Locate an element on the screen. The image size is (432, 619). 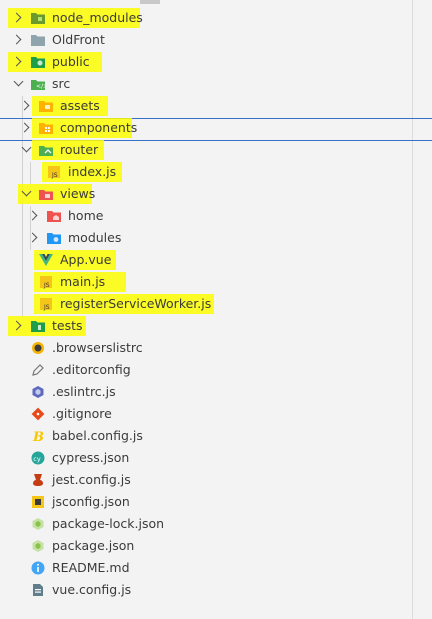
npm-file-icon is located at coordinates (38, 546).